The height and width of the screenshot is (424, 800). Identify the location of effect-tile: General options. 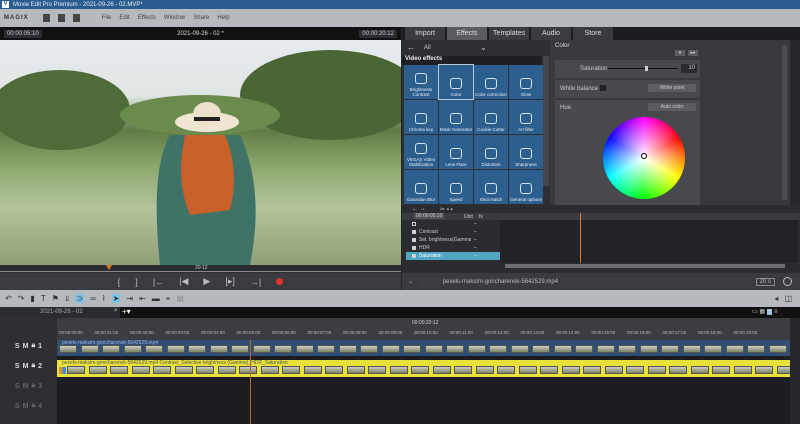
(526, 187).